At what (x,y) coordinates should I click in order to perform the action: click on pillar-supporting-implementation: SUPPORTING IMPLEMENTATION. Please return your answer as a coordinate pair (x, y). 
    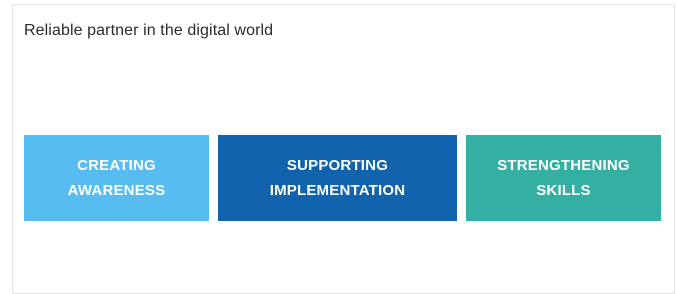
    Looking at the image, I should click on (337, 178).